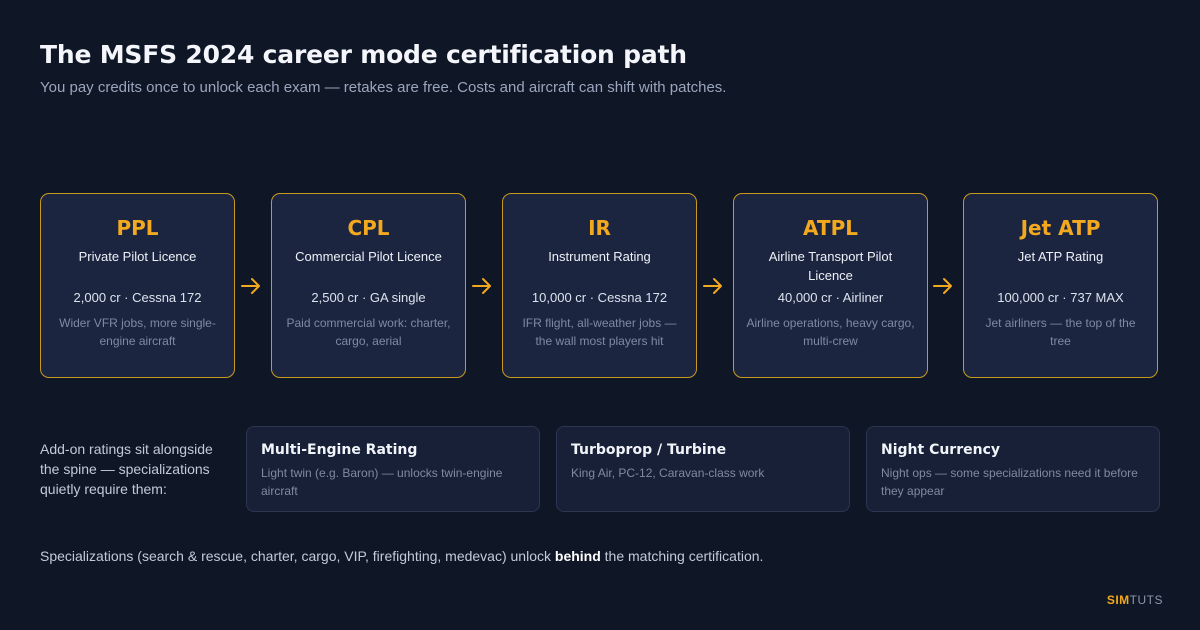  What do you see at coordinates (830, 266) in the screenshot?
I see `cert-name: Airline Transport Pilot Licence` at bounding box center [830, 266].